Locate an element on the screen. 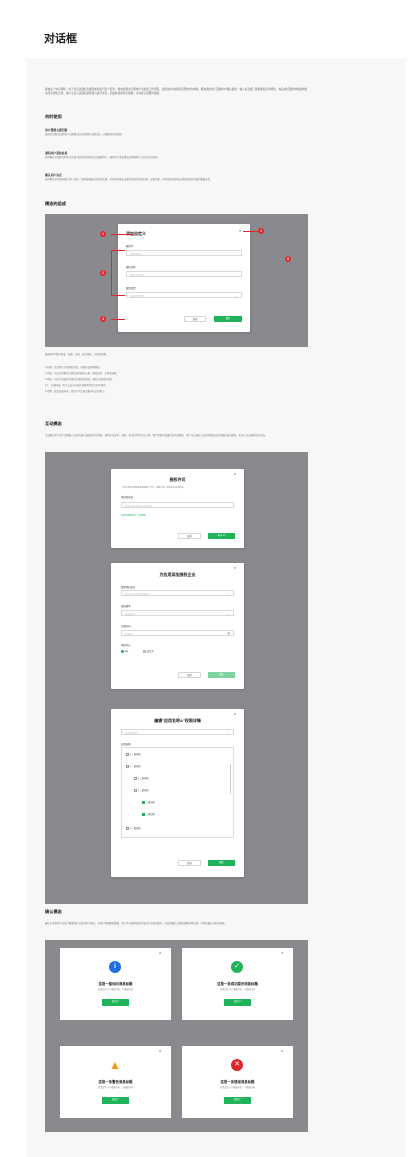 This screenshot has width=420, height=1157. field-label: 开始时间 is located at coordinates (126, 626).